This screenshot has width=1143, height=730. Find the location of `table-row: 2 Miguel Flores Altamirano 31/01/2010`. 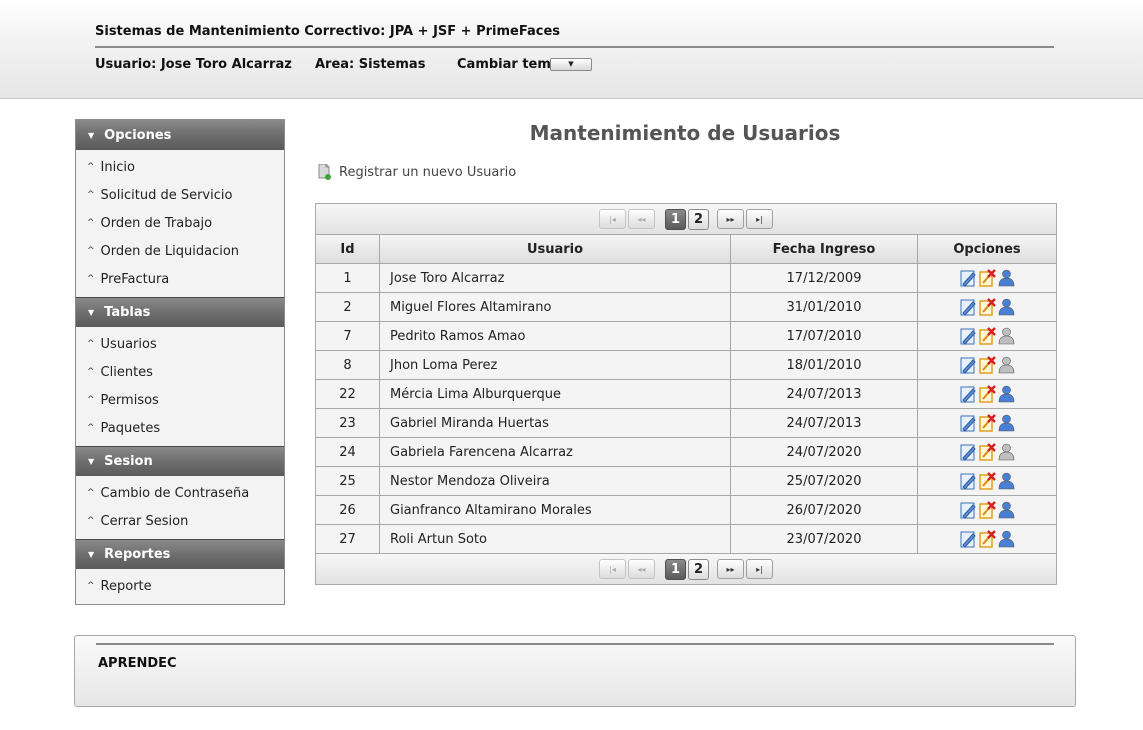

table-row: 2 Miguel Flores Altamirano 31/01/2010 is located at coordinates (686, 307).